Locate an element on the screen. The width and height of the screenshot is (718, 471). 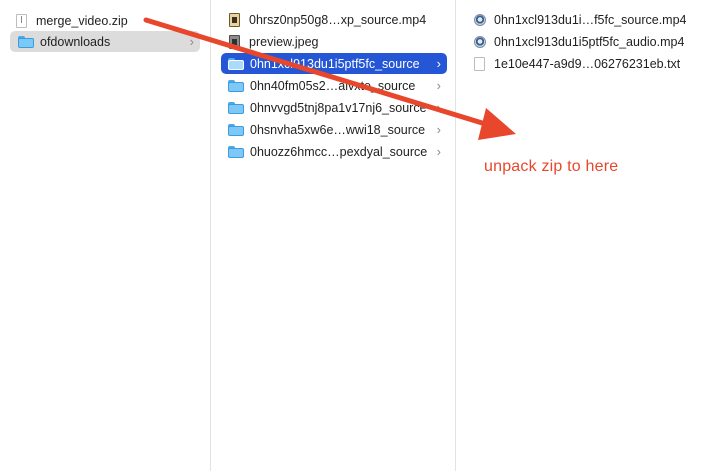
file-label: 0hn1xcl913du1i5ptf5fc_audio.mp4 is located at coordinates (589, 41).